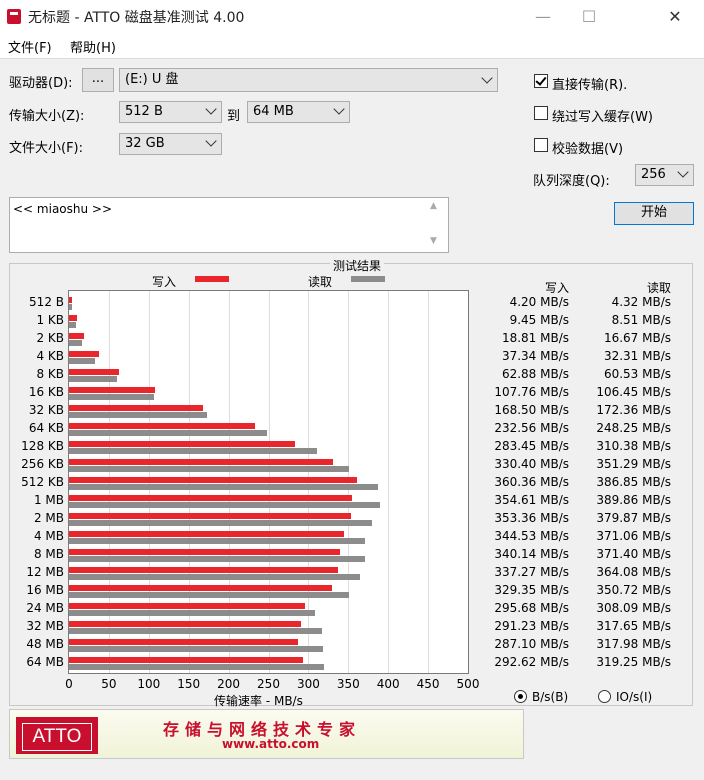 The image size is (704, 780). What do you see at coordinates (654, 213) in the screenshot?
I see `start-button: 开始` at bounding box center [654, 213].